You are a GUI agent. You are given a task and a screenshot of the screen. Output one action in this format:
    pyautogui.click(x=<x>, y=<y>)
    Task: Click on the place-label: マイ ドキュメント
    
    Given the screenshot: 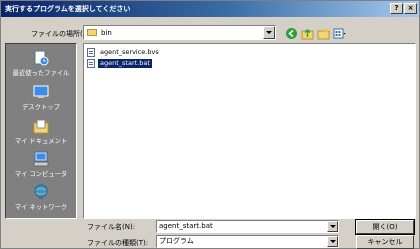 What is the action you would take?
    pyautogui.click(x=41, y=141)
    